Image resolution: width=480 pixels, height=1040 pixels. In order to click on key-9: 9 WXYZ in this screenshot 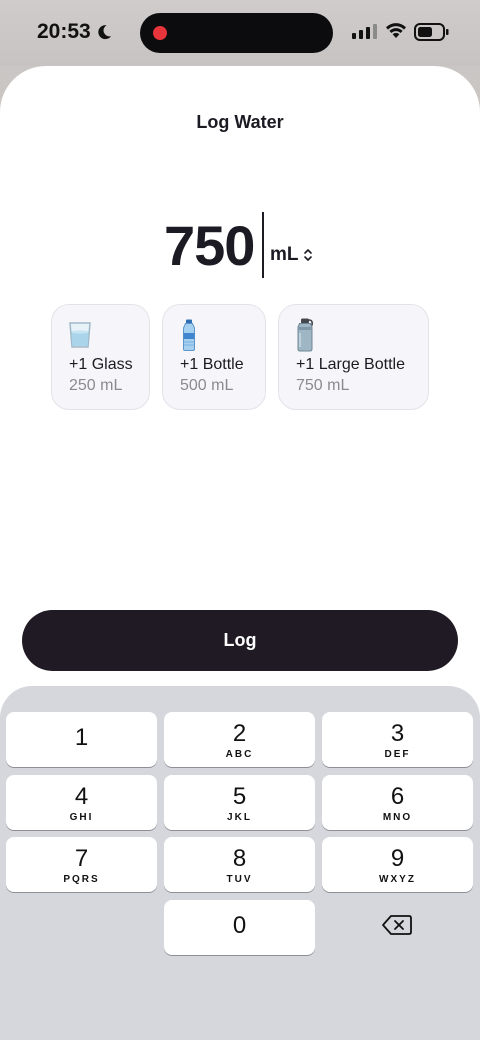, I will do `click(397, 864)`.